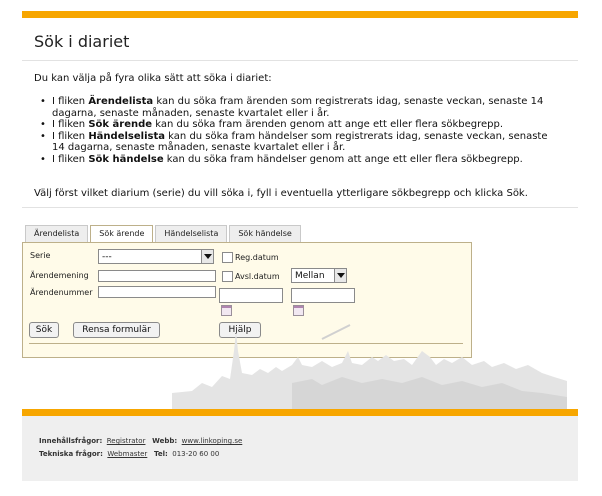 This screenshot has width=602, height=496. Describe the element at coordinates (310, 276) in the screenshot. I see `date-range-value: Mellan` at that location.